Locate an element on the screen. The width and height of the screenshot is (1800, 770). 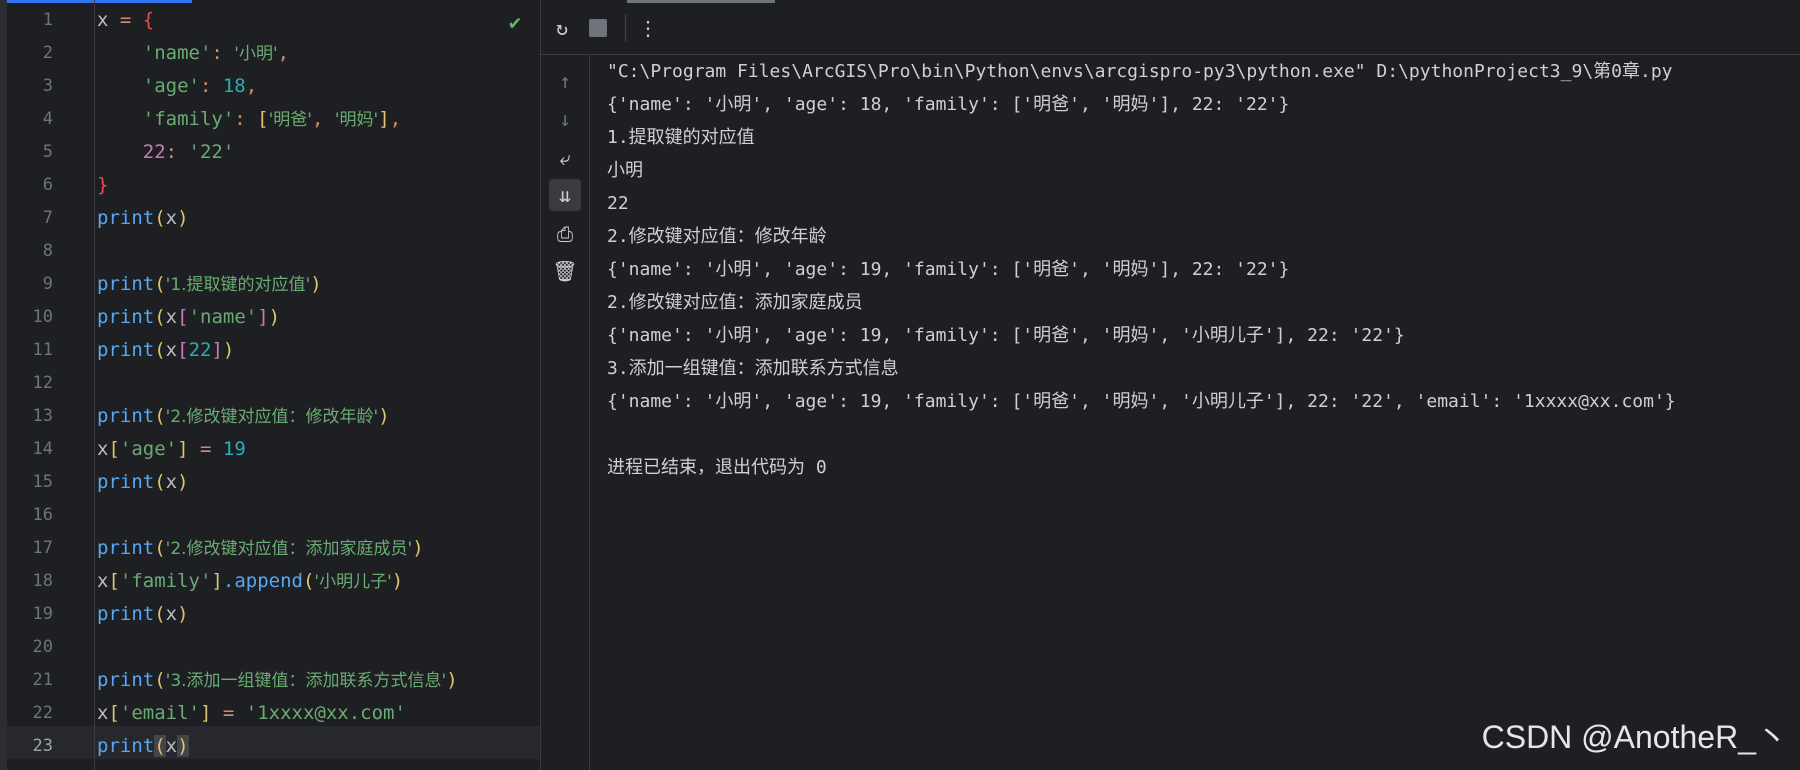
console-line: 小明 is located at coordinates (625, 170).